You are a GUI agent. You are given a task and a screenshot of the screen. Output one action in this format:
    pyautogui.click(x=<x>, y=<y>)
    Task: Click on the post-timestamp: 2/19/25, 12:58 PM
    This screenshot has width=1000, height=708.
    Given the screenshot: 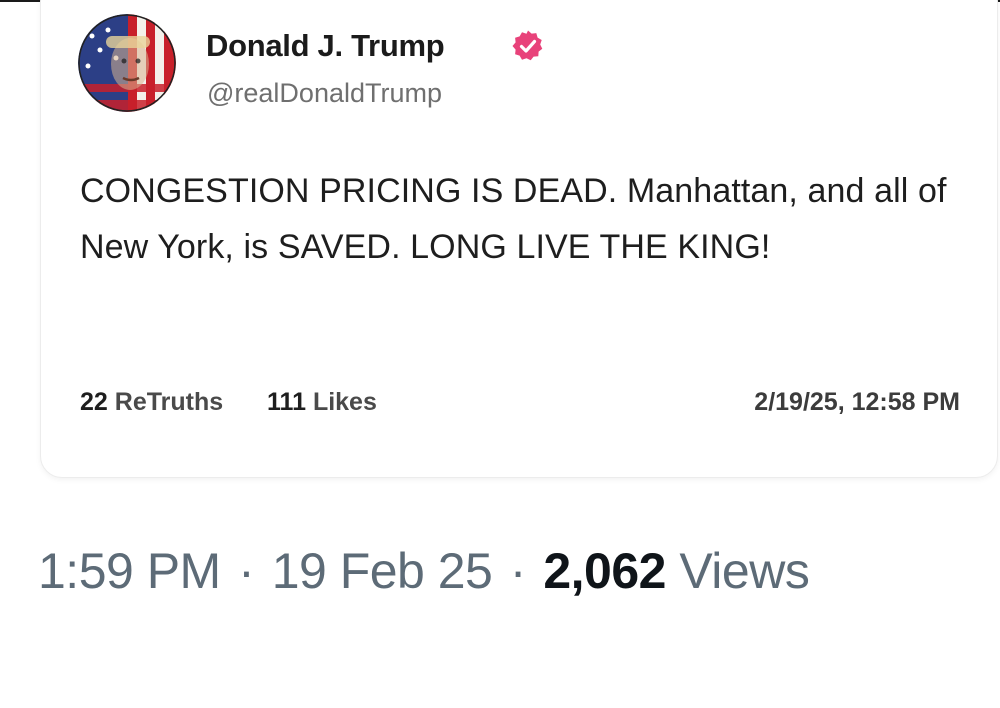 What is the action you would take?
    pyautogui.click(x=857, y=402)
    